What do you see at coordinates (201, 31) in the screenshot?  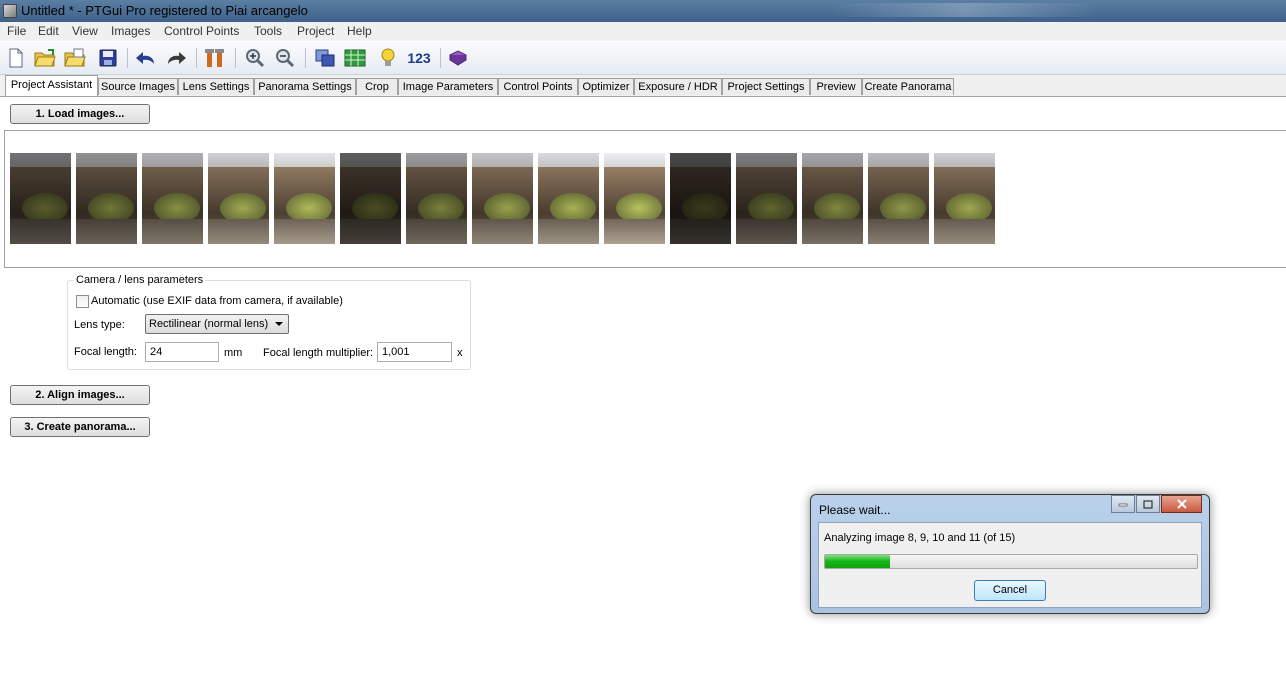 I see `menu-control-points: Control Points` at bounding box center [201, 31].